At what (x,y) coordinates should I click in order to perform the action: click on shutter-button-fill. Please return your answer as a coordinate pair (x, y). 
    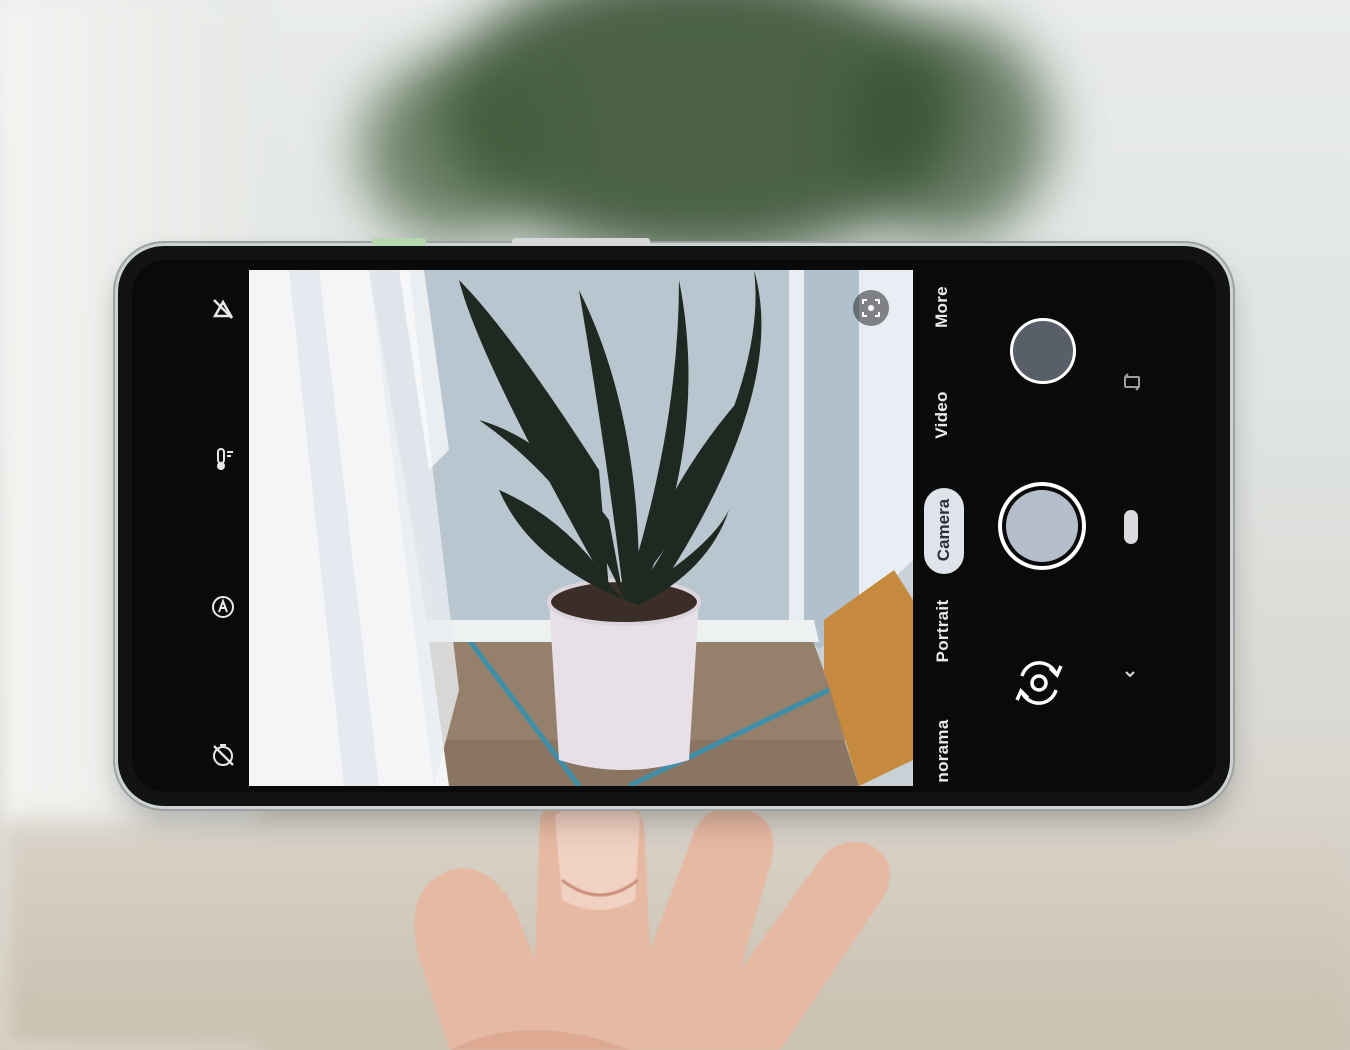
    Looking at the image, I should click on (1042, 526).